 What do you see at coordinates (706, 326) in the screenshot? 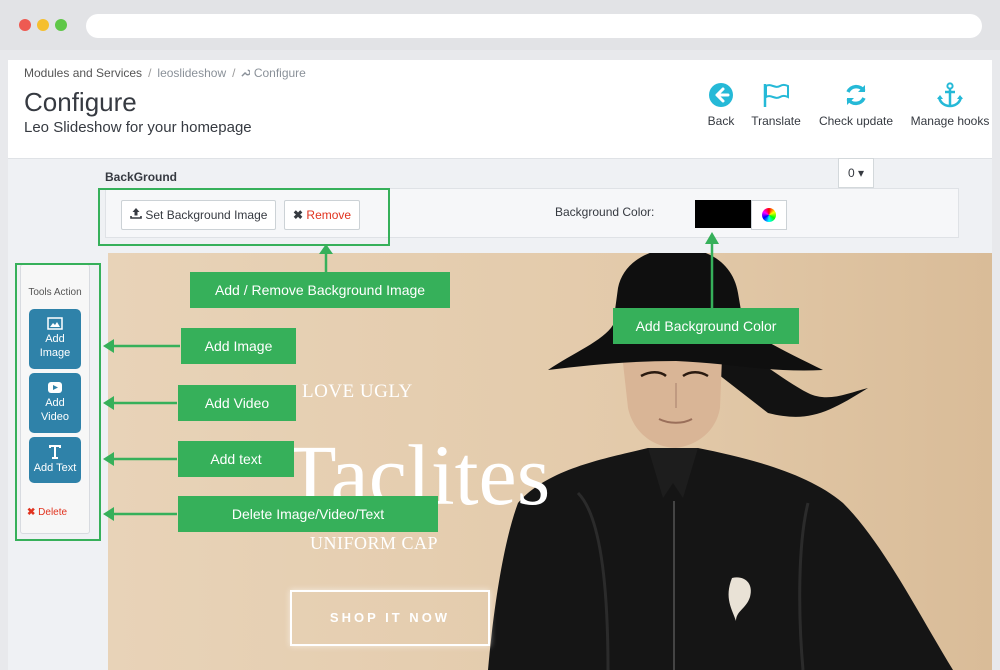
I see `callout-add-background-color: Add Background Color` at bounding box center [706, 326].